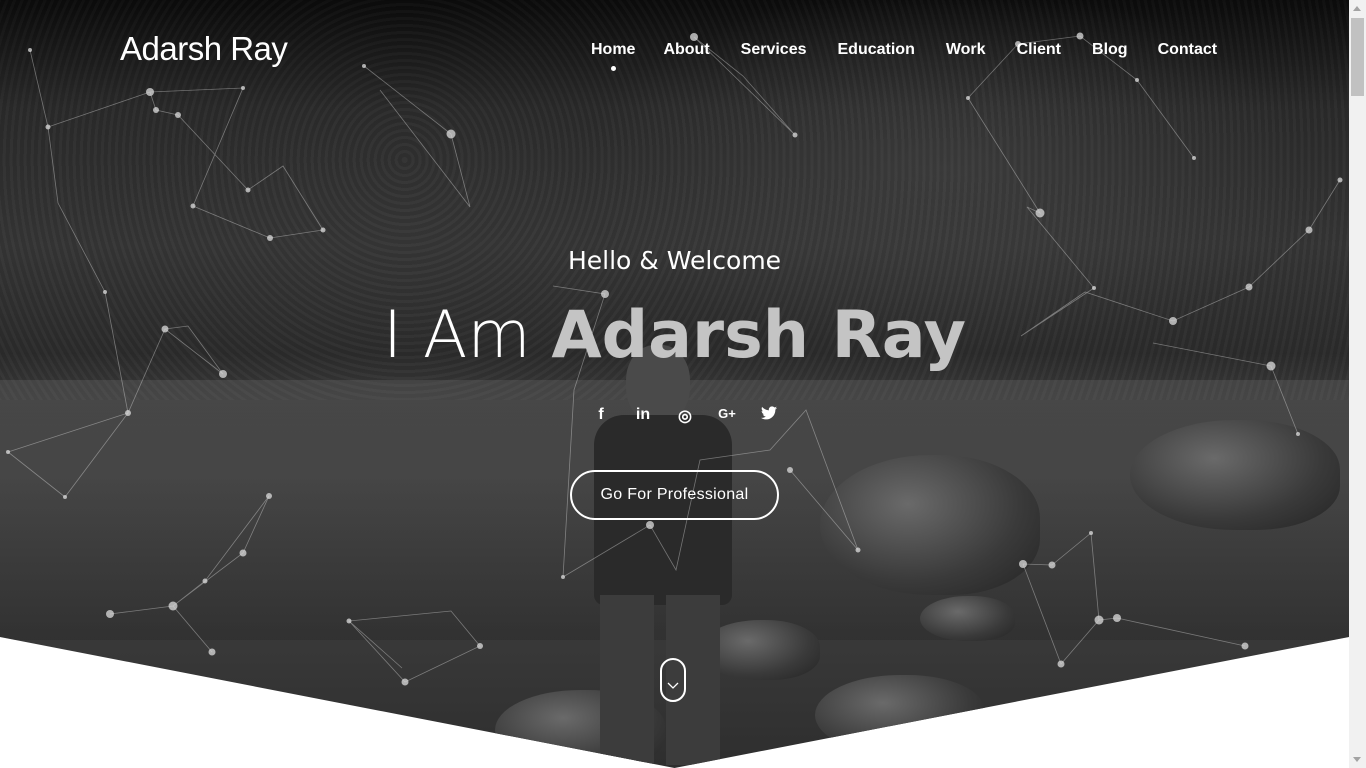 This screenshot has width=1366, height=768. I want to click on nav-item-about: About, so click(686, 50).